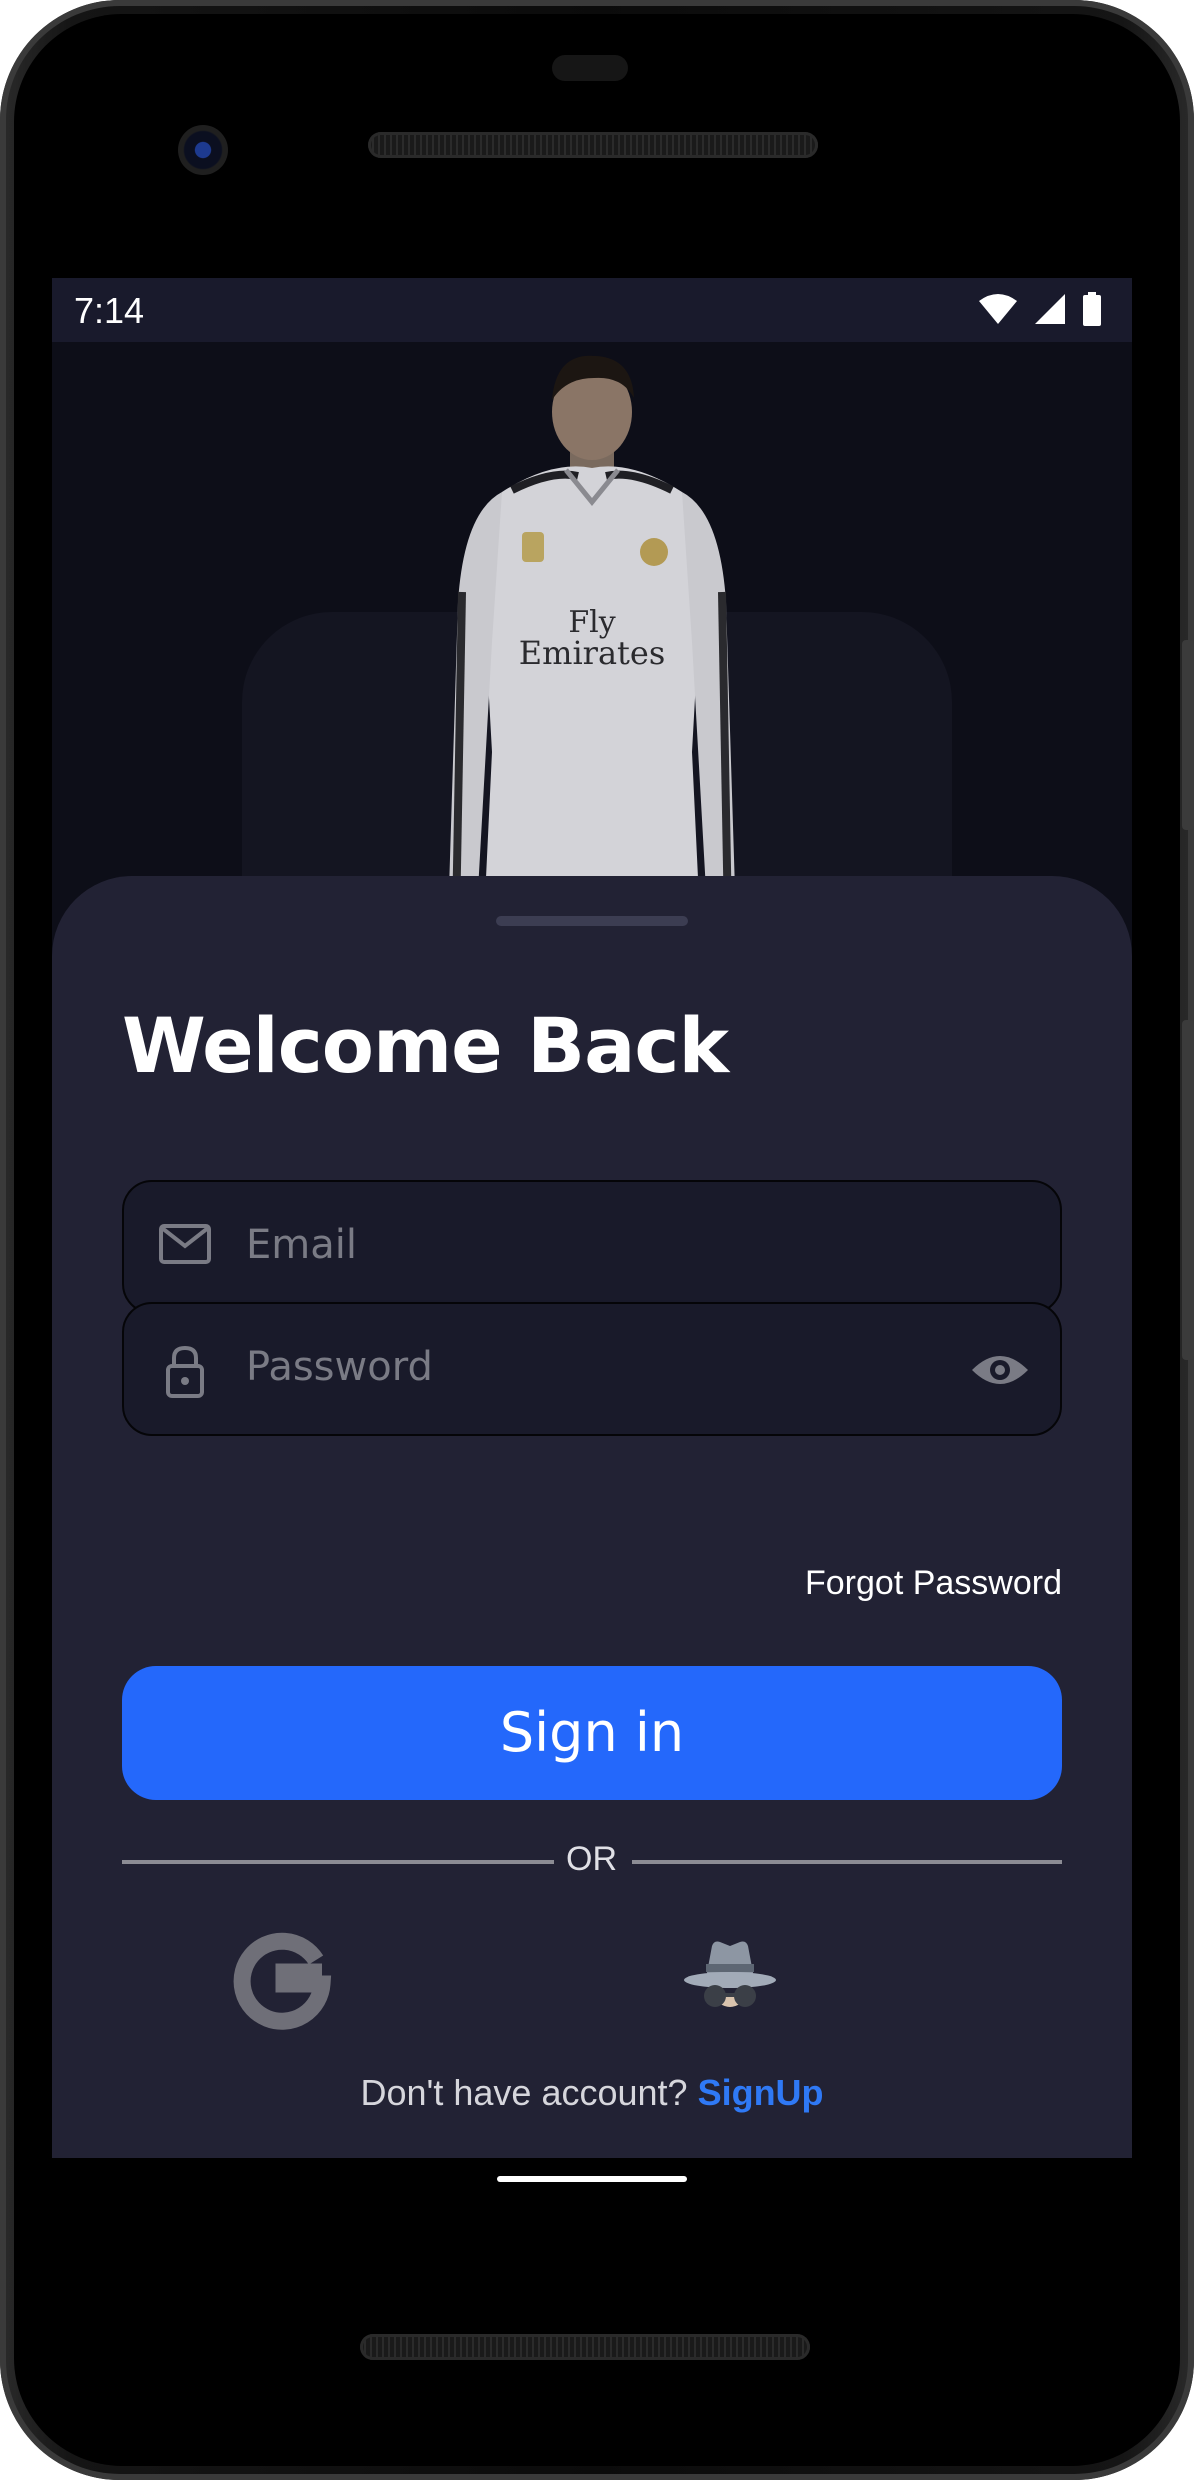  I want to click on proximity-sensor, so click(590, 68).